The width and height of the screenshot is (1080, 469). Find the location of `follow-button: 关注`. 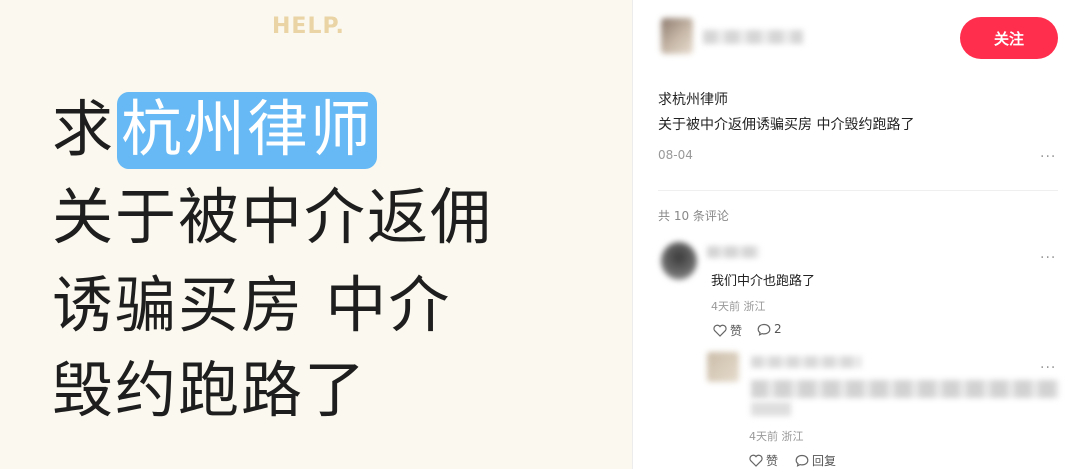

follow-button: 关注 is located at coordinates (1009, 38).